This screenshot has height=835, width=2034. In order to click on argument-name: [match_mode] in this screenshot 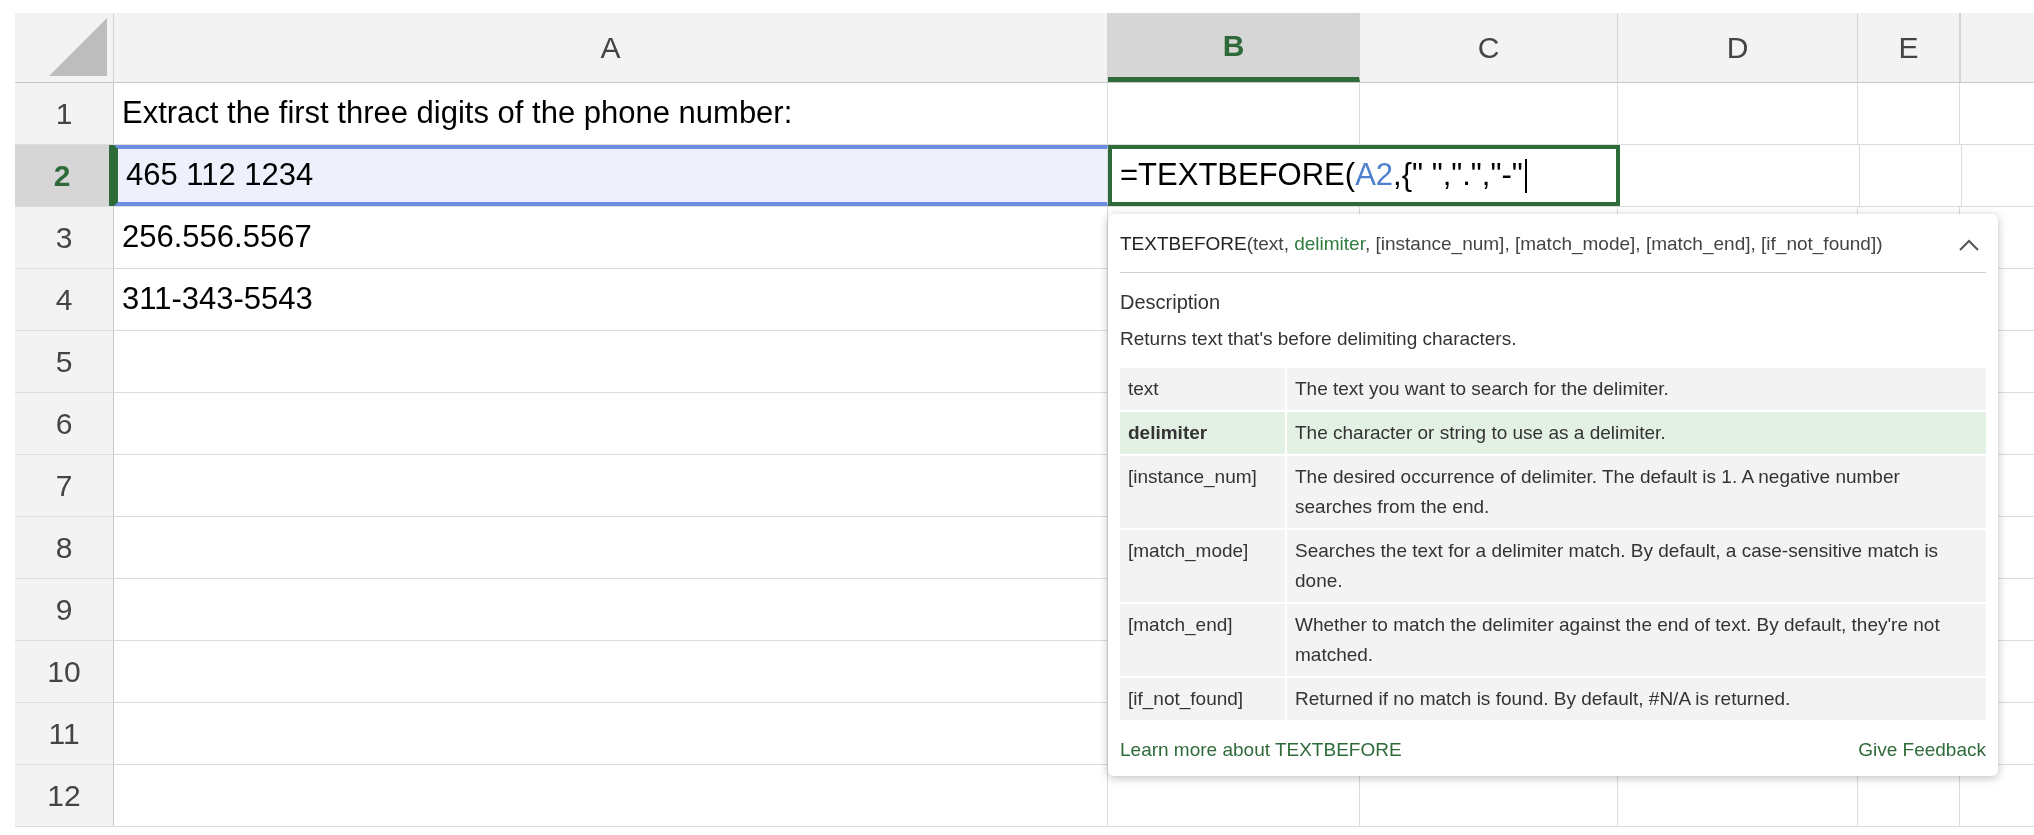, I will do `click(1202, 565)`.